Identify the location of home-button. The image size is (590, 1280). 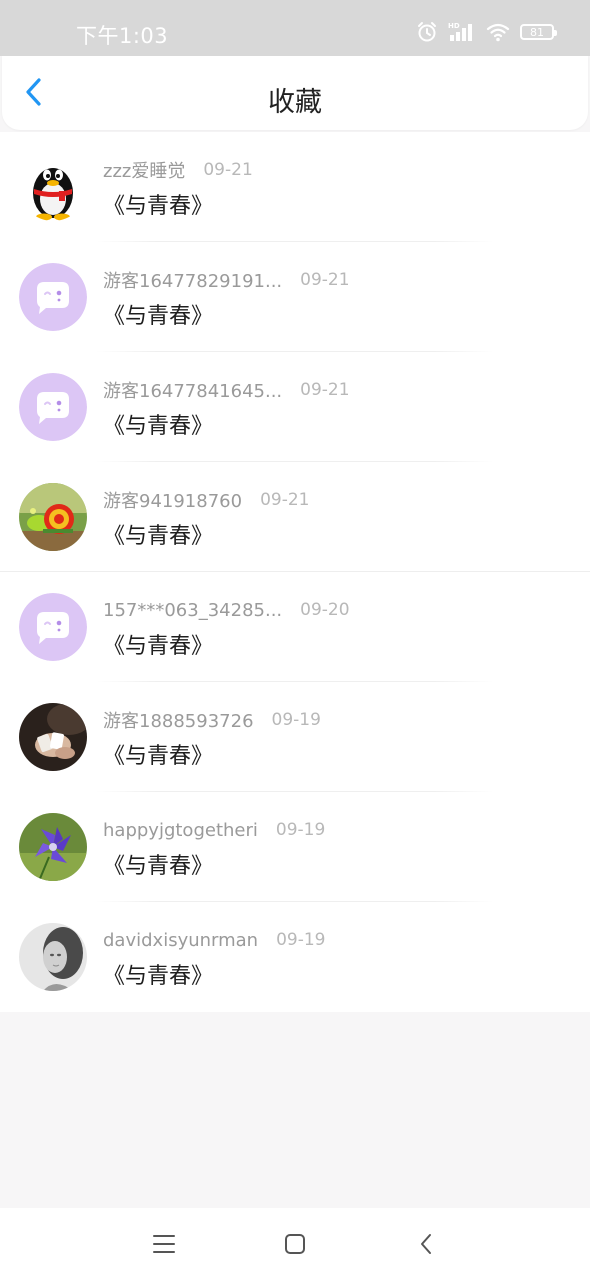
(295, 1246).